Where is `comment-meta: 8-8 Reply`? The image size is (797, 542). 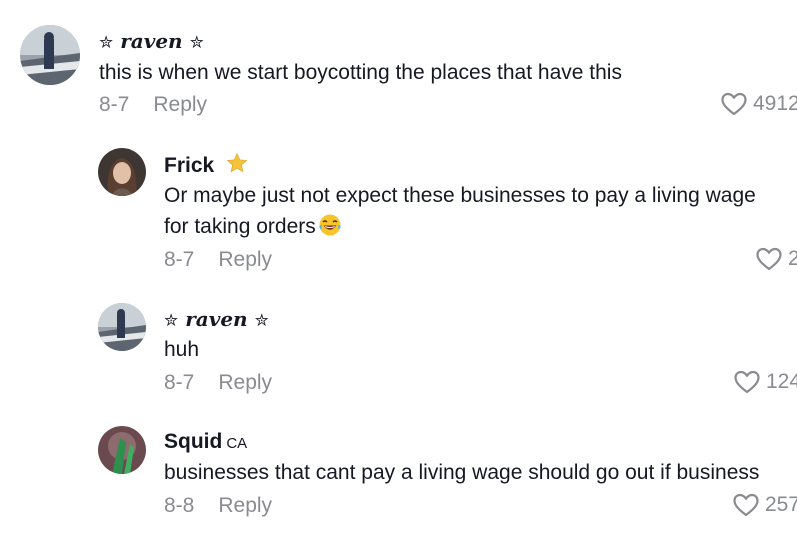 comment-meta: 8-8 Reply is located at coordinates (218, 506).